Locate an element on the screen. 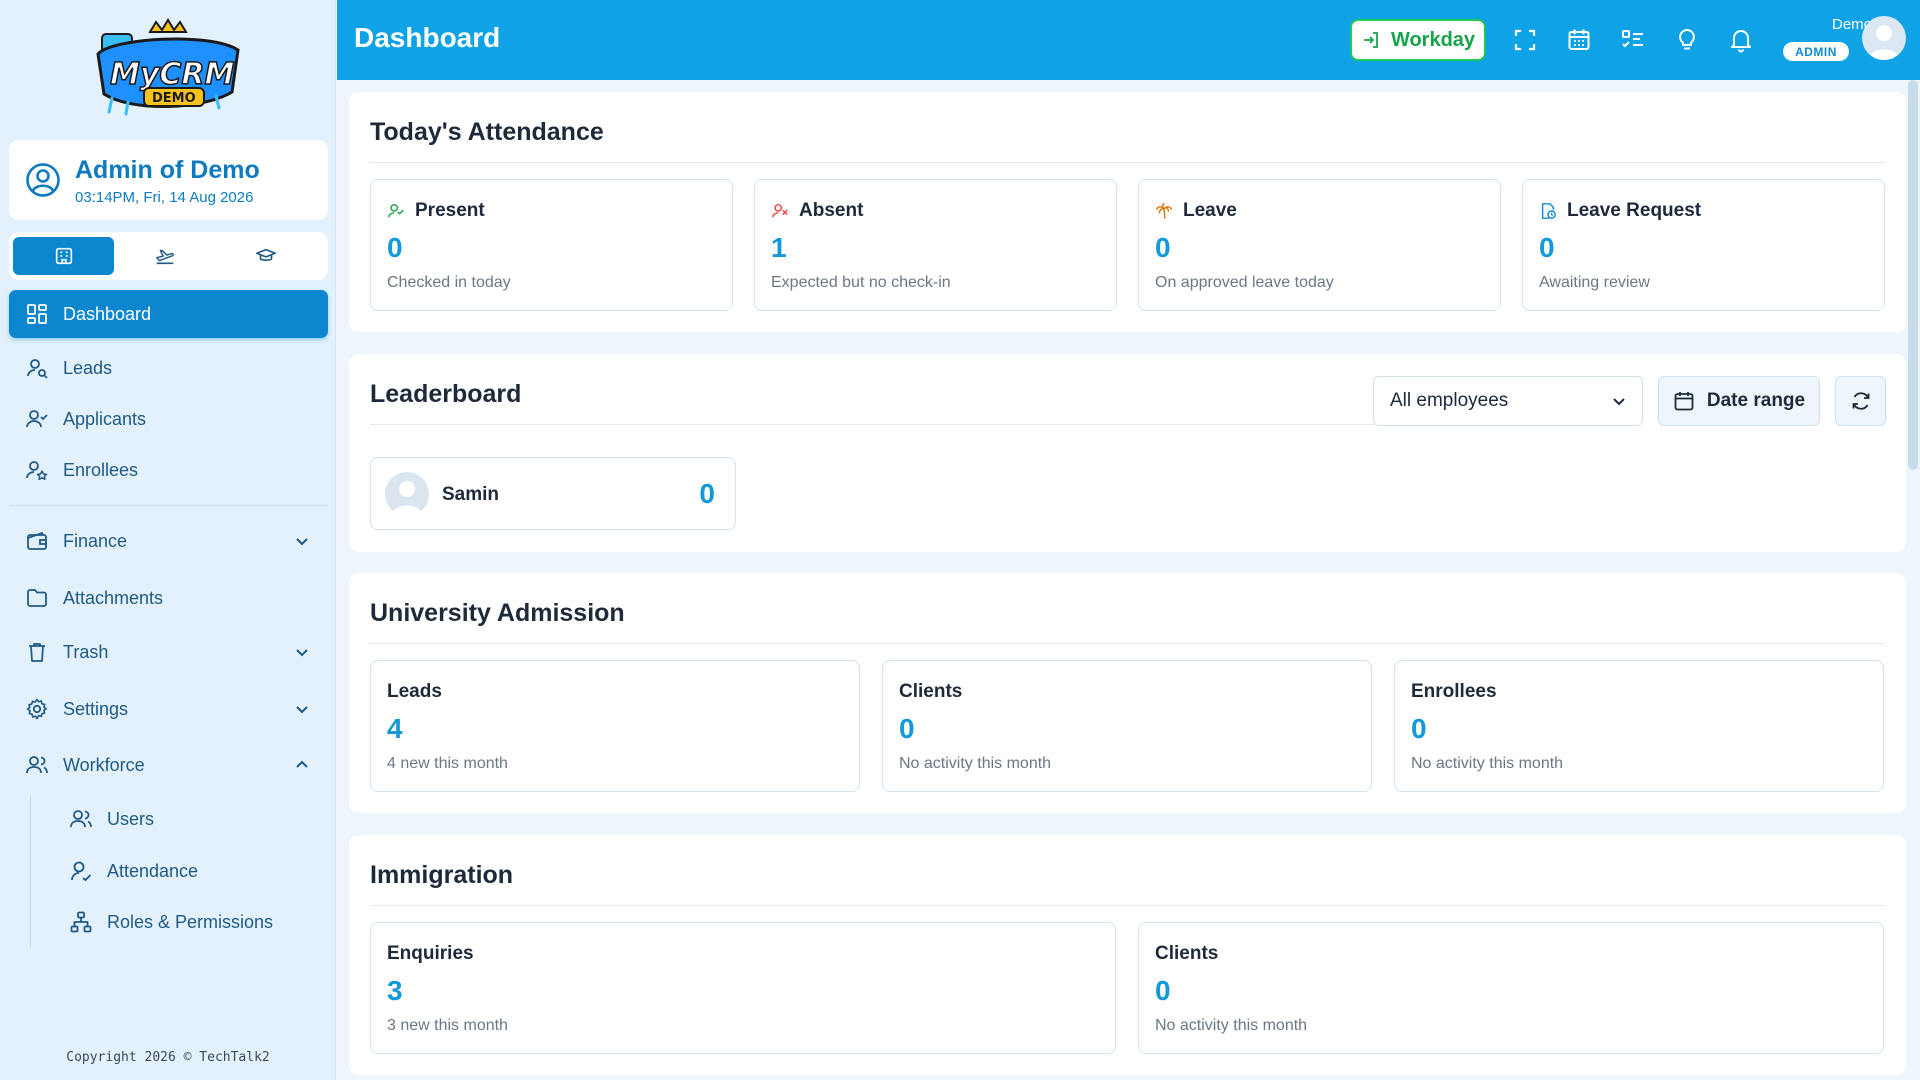  absent-label-row: Absent is located at coordinates (817, 211).